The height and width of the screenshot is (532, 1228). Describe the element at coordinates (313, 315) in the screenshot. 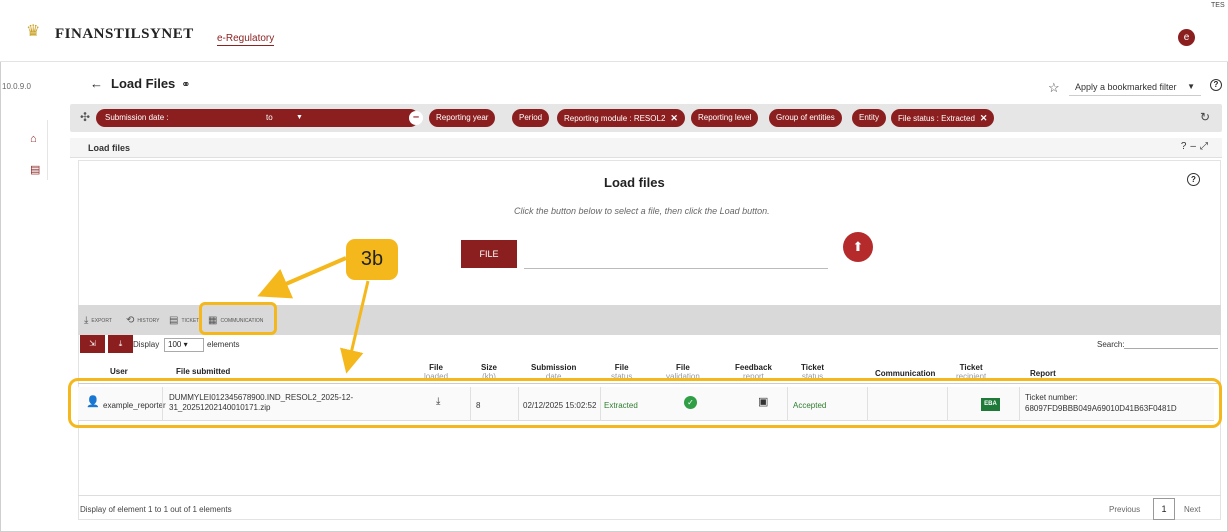

I see `annotation-arrows` at that location.